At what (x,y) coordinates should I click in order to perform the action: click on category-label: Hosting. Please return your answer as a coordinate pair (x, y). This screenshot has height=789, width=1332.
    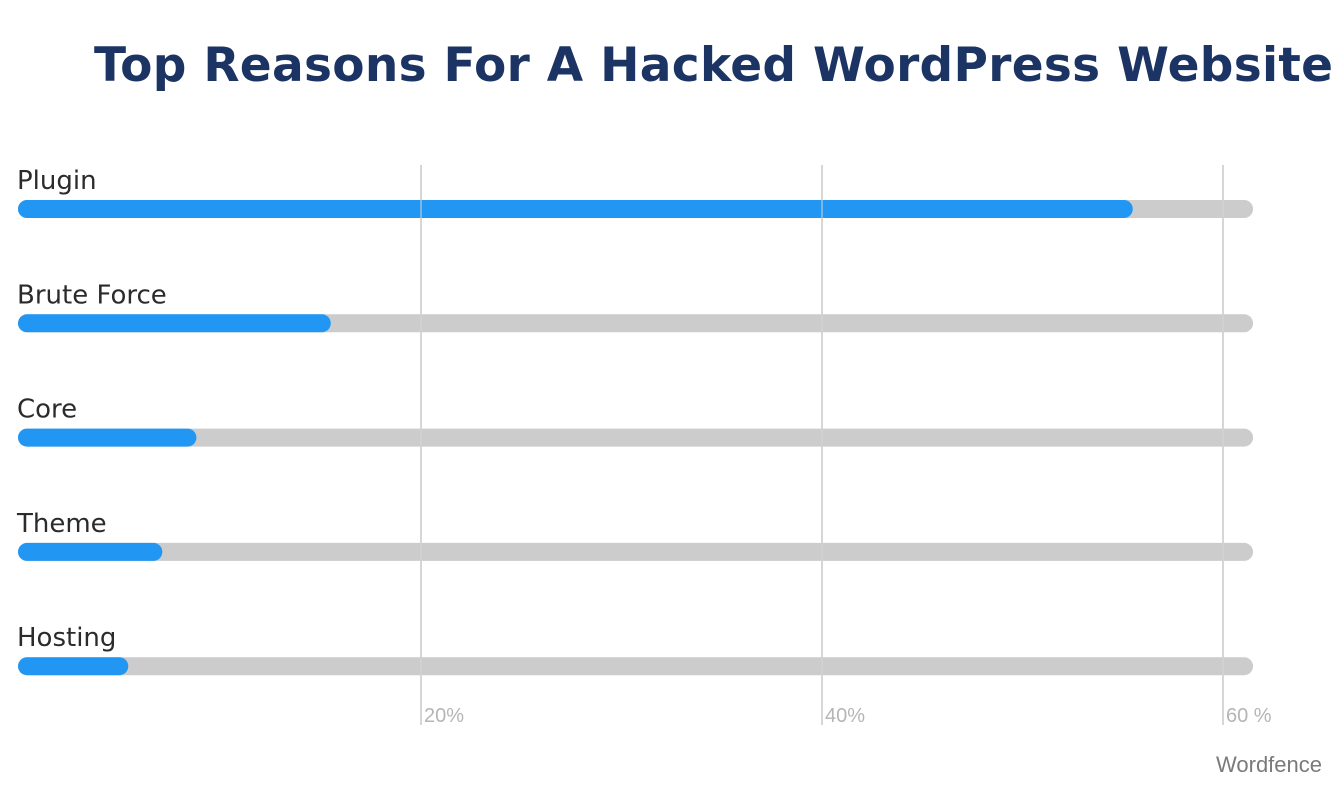
    Looking at the image, I should click on (66, 638).